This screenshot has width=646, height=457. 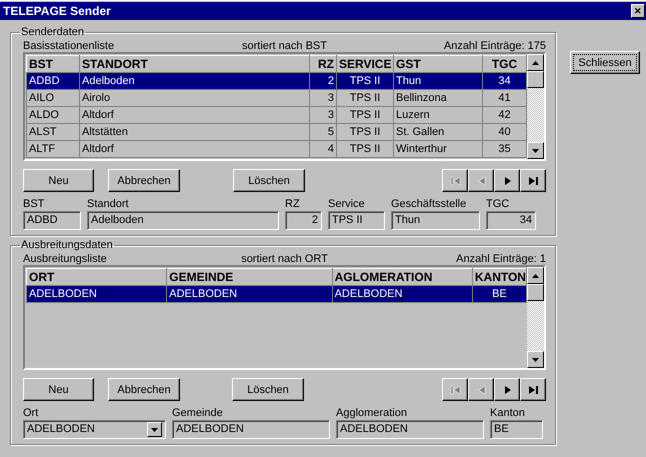 I want to click on list-label: Ausbreitungsliste, so click(x=65, y=259).